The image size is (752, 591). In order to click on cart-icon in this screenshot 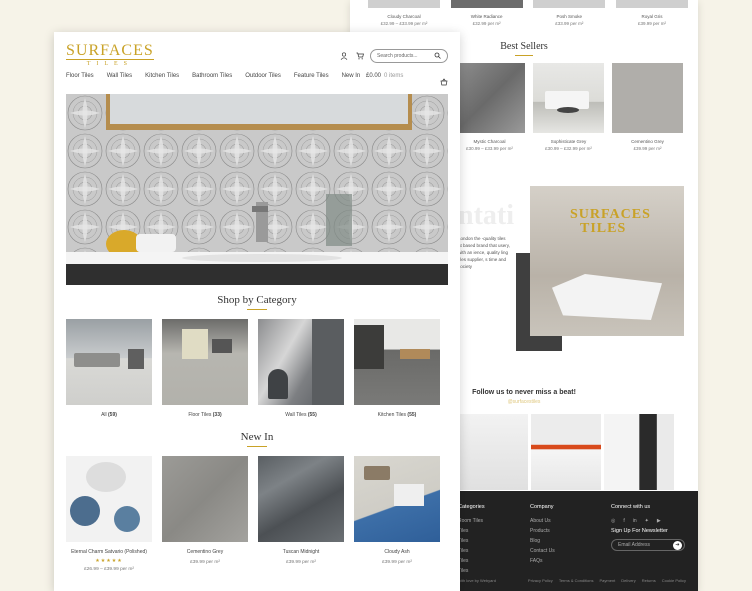, I will do `click(360, 56)`.